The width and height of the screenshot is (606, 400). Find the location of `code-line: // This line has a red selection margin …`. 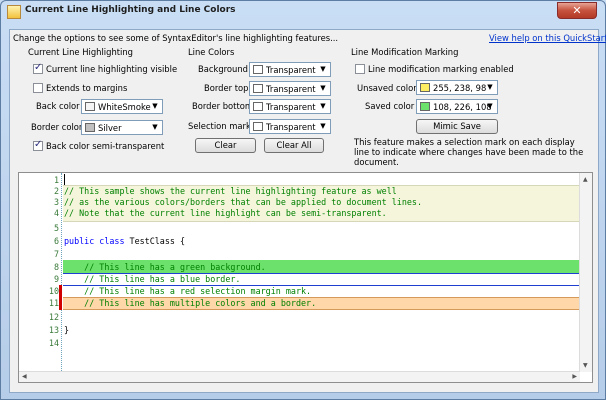

code-line: // This line has a red selection margin … is located at coordinates (188, 291).